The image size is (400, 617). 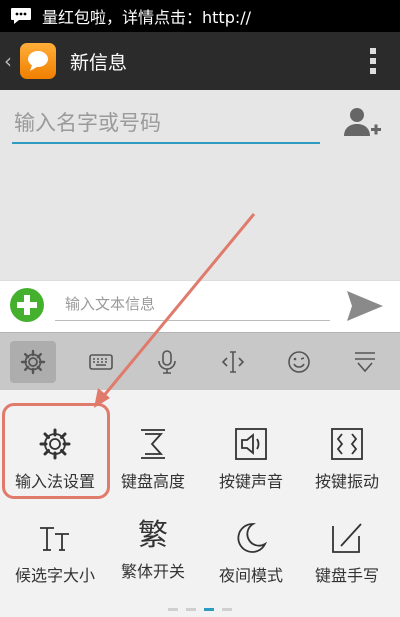 I want to click on toolbar-keyboard-button, so click(x=101, y=362).